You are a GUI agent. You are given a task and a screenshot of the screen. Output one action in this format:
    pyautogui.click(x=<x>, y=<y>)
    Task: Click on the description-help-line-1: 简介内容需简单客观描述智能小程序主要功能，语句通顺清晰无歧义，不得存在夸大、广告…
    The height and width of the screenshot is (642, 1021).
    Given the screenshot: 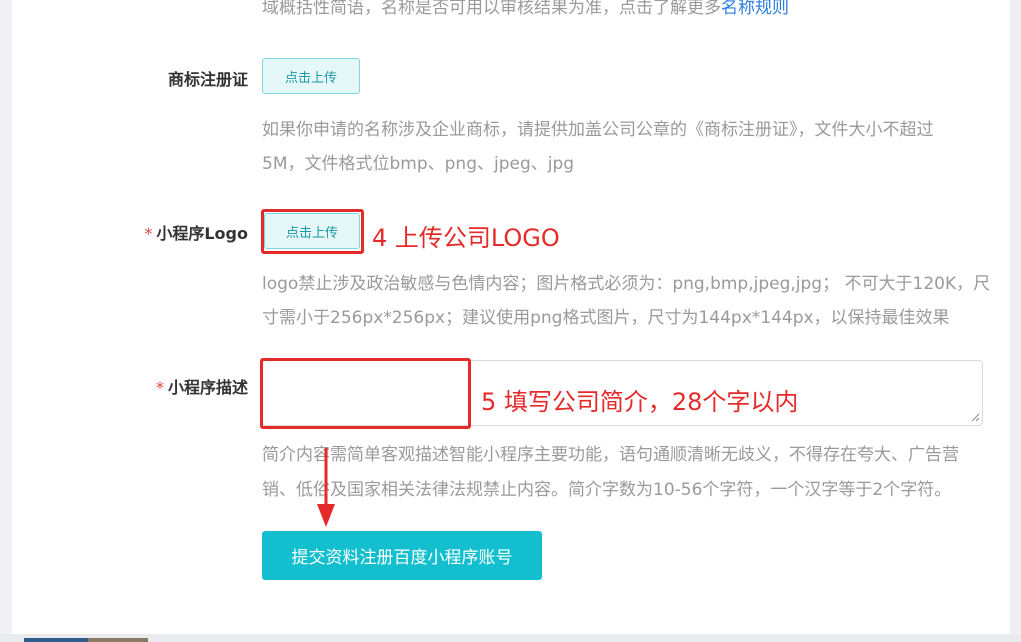 What is the action you would take?
    pyautogui.click(x=610, y=455)
    